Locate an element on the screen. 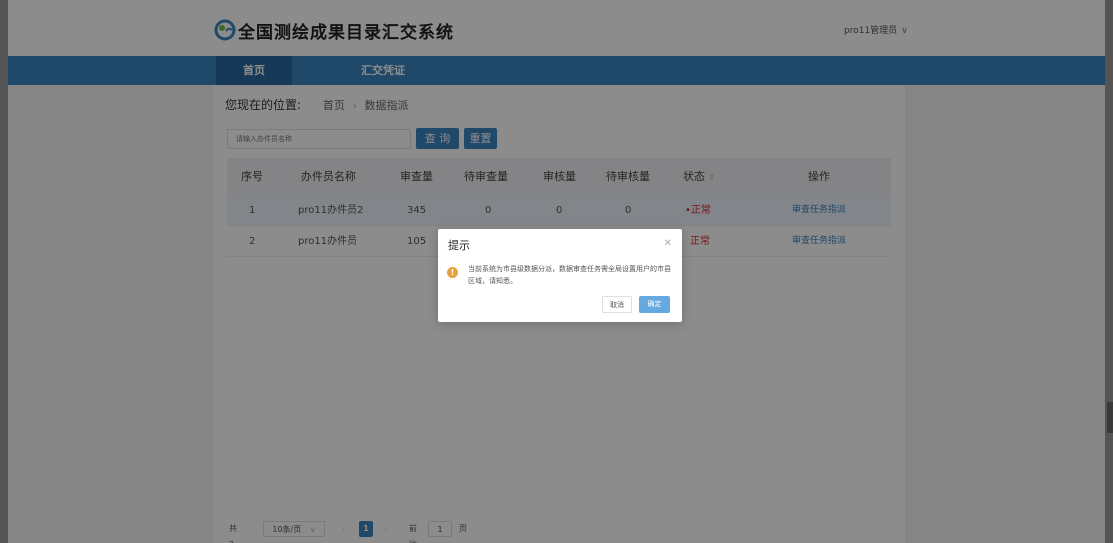 The image size is (1113, 543). dialog-message: 当前系统为市县级数据分派，数据审查任务需全局设置用户的市县区域，请知悉。 is located at coordinates (569, 275).